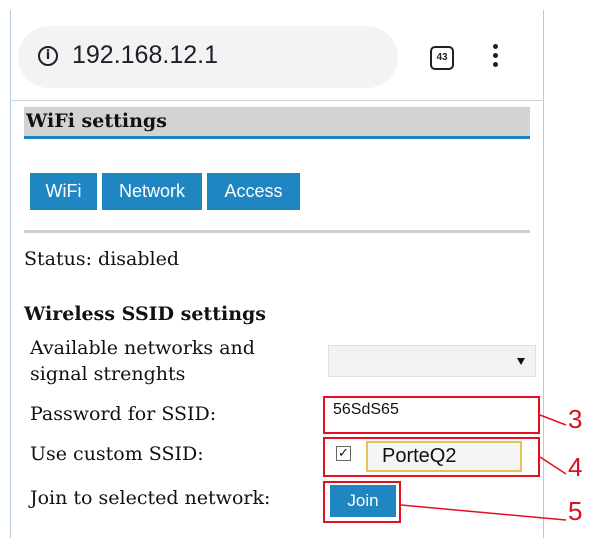  I want to click on callout-number-4: 4, so click(575, 467).